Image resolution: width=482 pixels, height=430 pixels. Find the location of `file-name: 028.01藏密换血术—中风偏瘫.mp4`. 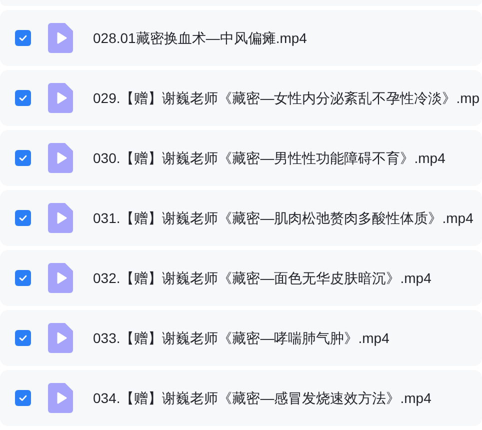

file-name: 028.01藏密换血术—中风偏瘫.mp4 is located at coordinates (200, 38).